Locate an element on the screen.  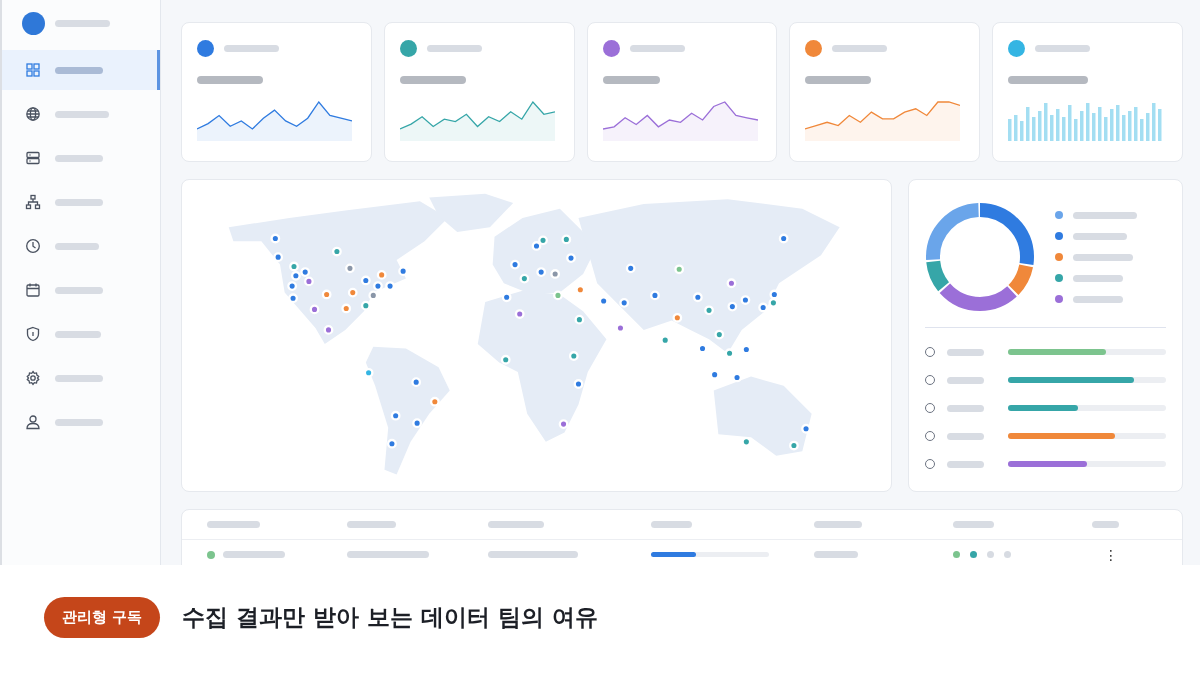
shield-icon is located at coordinates (33, 334).